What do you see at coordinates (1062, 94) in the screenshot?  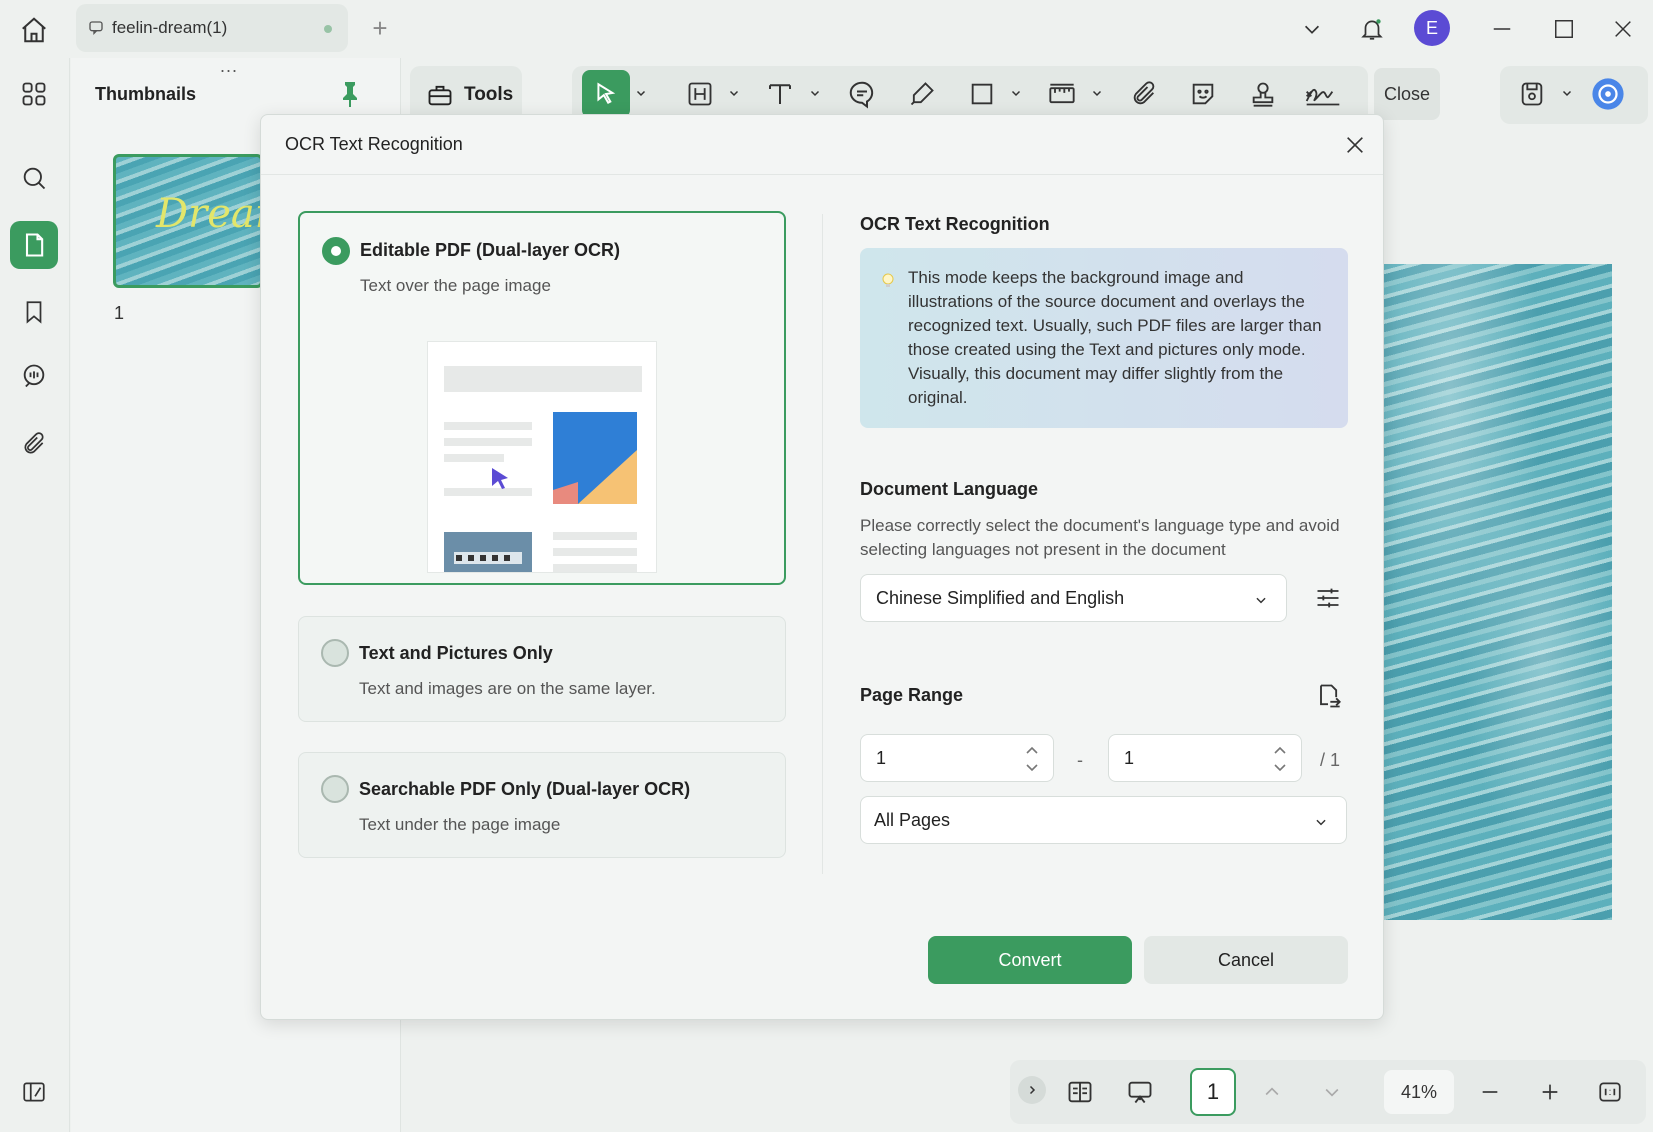 I see `measure-ruler-icon` at bounding box center [1062, 94].